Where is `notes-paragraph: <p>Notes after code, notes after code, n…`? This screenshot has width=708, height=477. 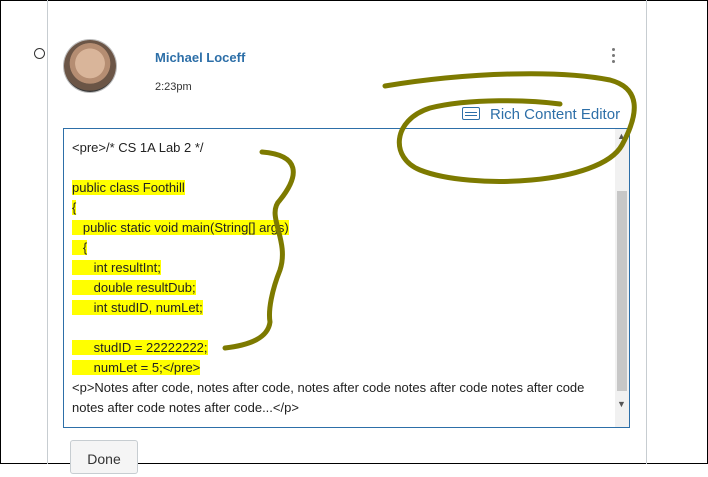 notes-paragraph: <p>Notes after code, notes after code, n… is located at coordinates (328, 397).